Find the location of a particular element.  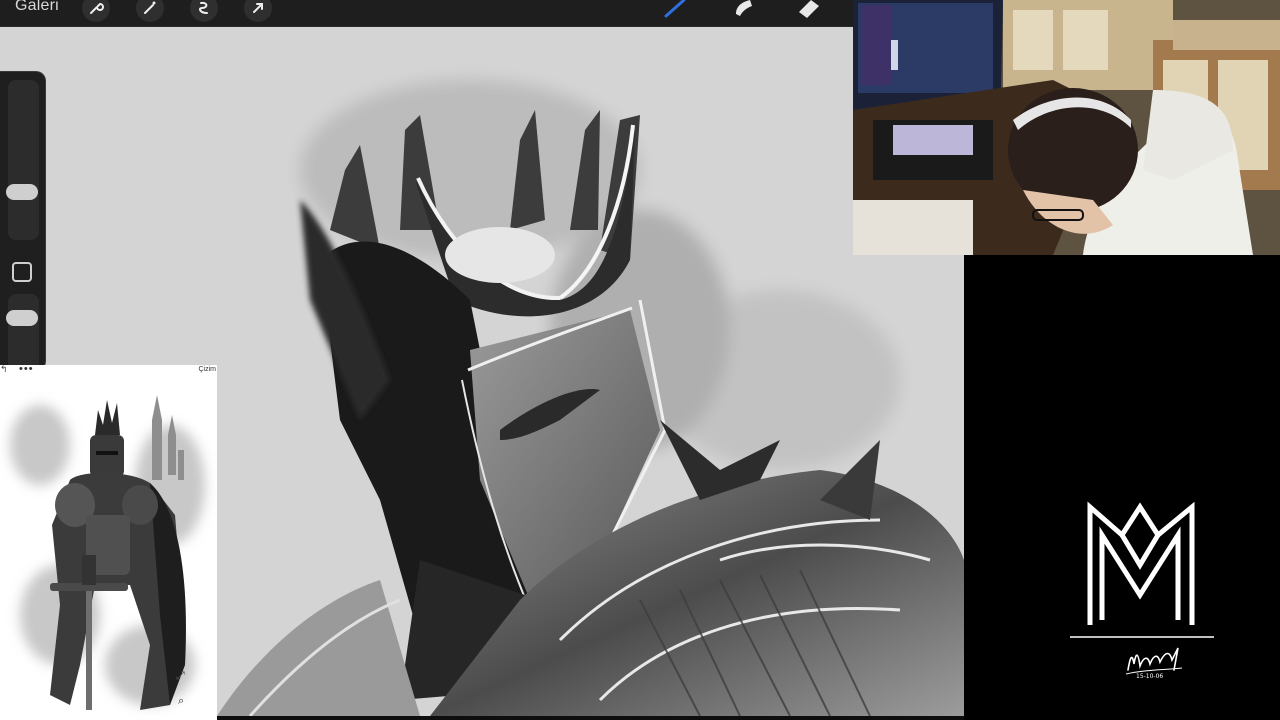

webcam-image is located at coordinates (1066, 127).